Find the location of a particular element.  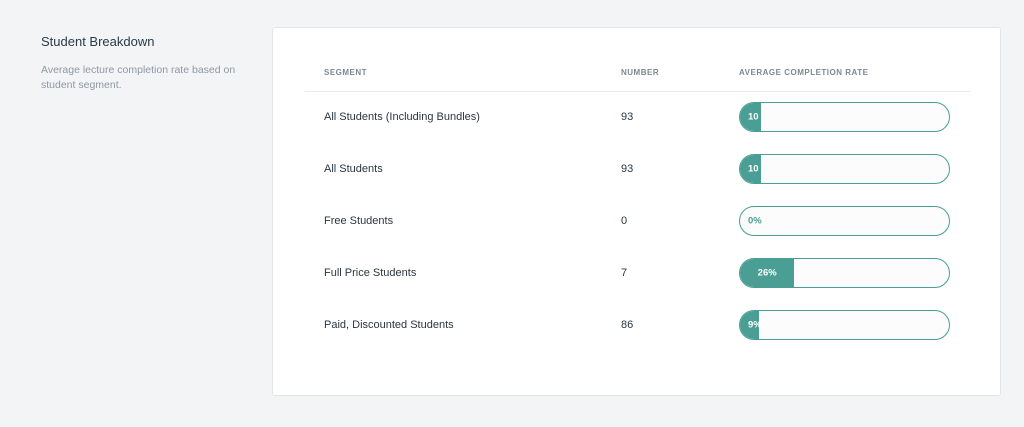

table-row: Full Price Students 7 26% is located at coordinates (638, 273).